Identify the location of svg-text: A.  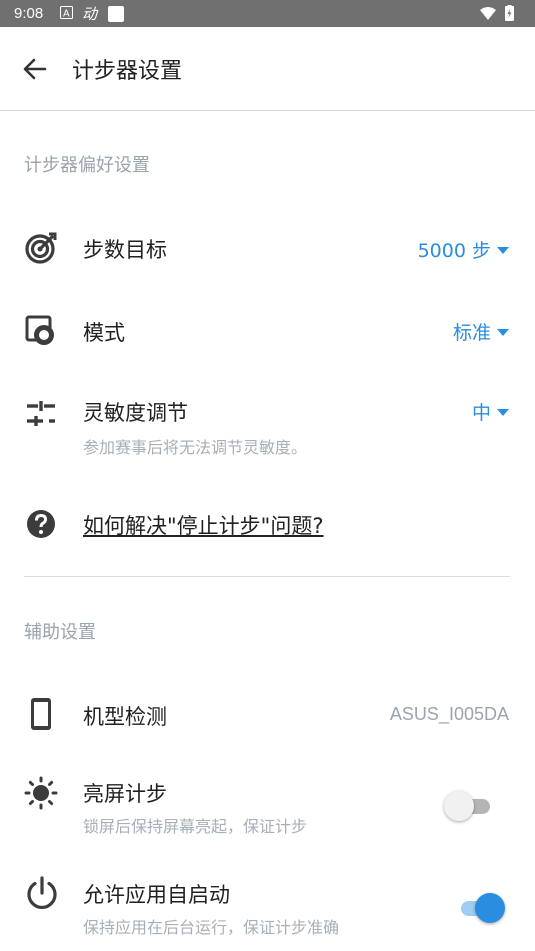
(66, 14).